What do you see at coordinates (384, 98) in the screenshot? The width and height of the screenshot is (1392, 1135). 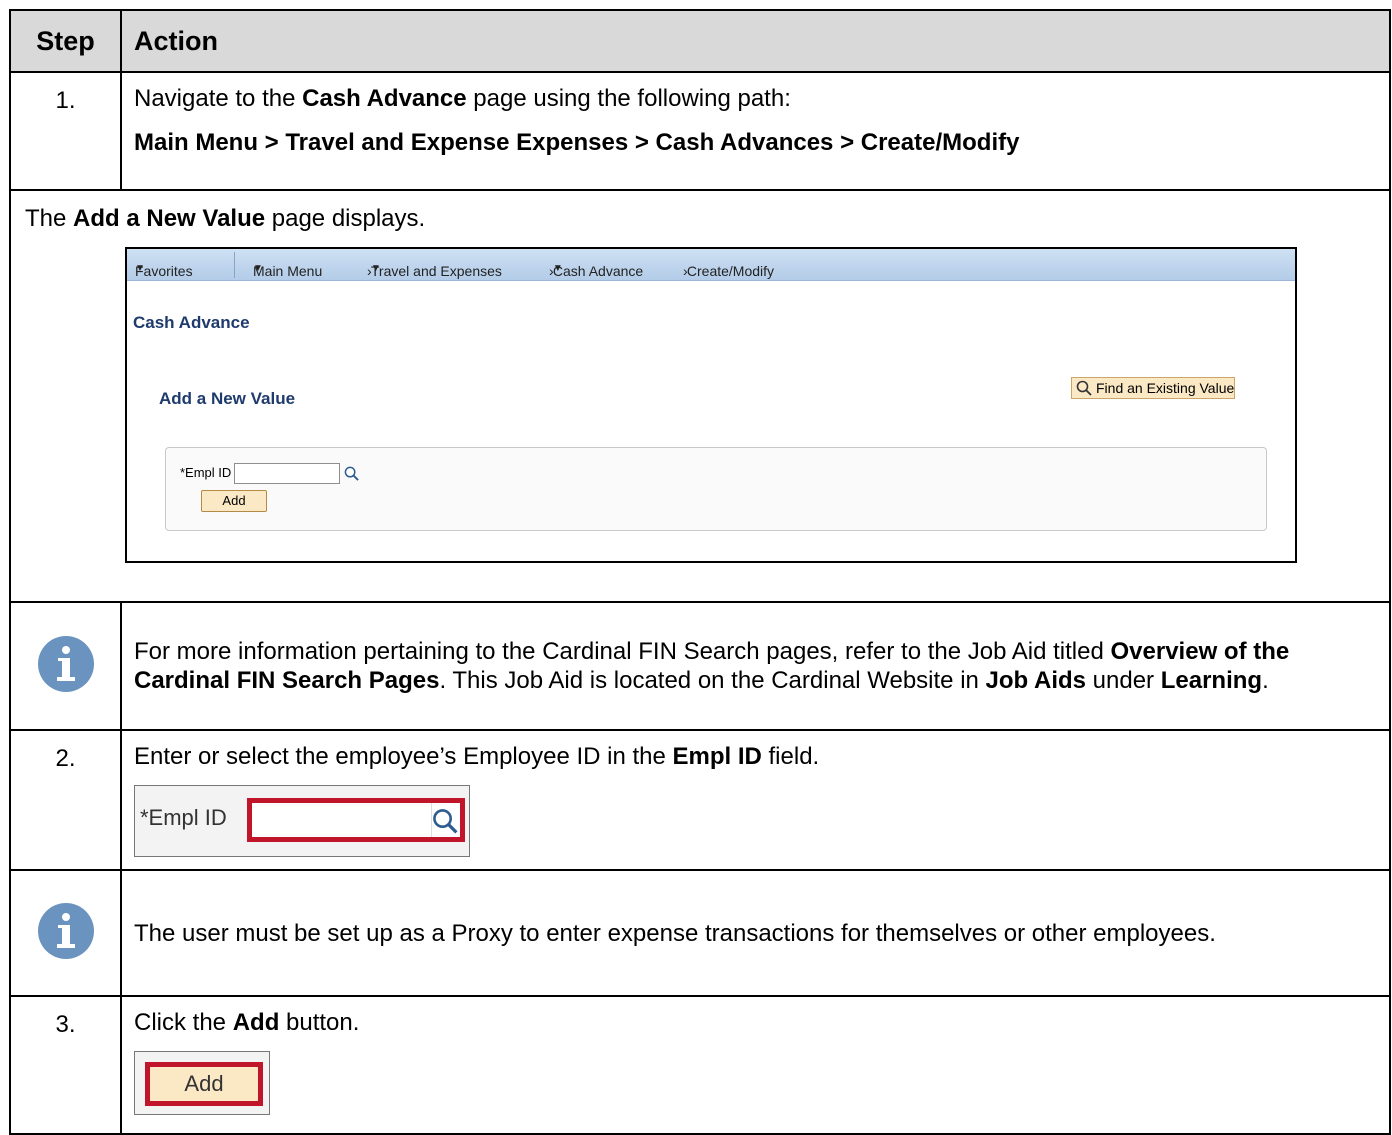 I see `step-1-text-bold: Cash Advance` at bounding box center [384, 98].